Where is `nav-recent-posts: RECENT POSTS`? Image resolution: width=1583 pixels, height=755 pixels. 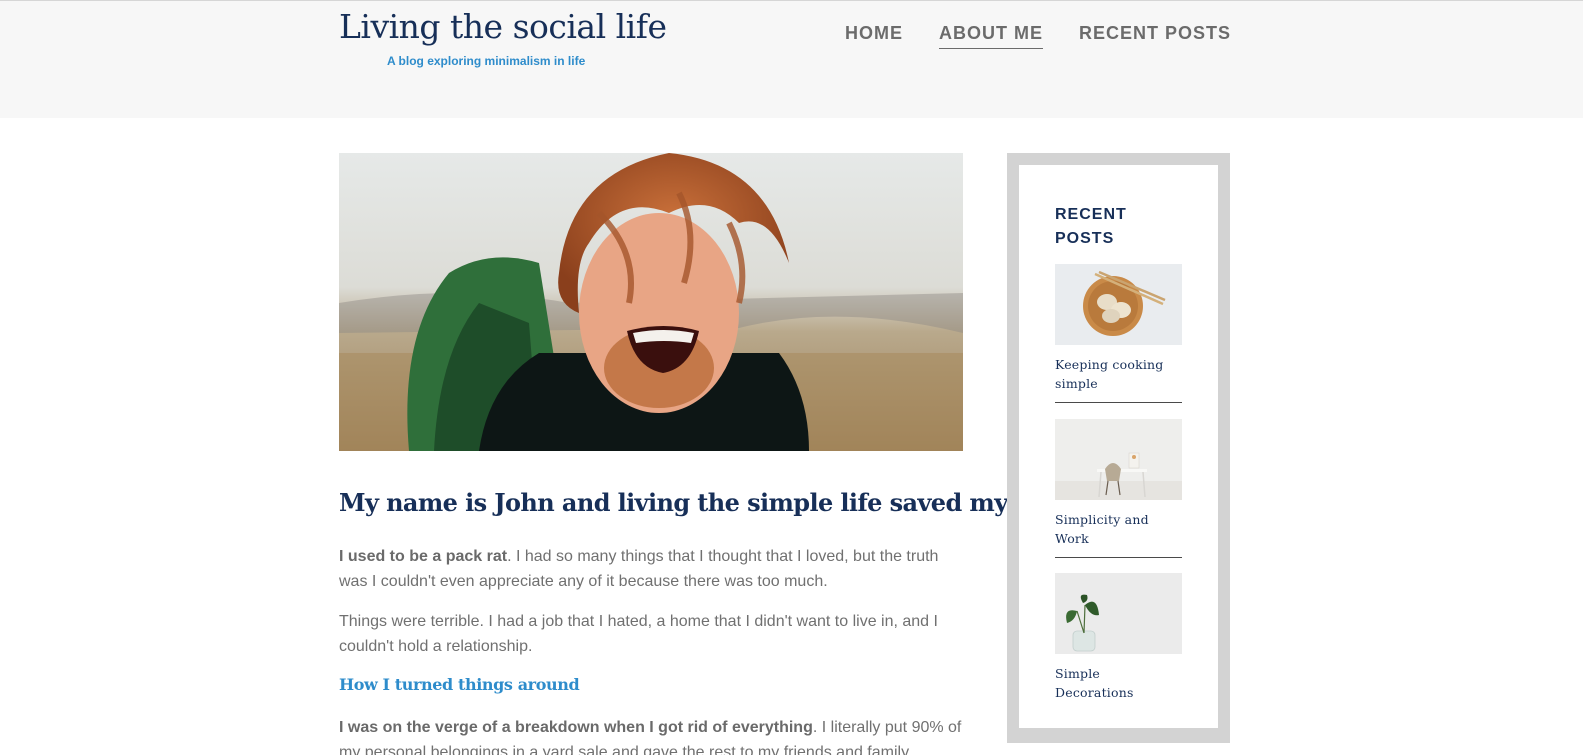
nav-recent-posts: RECENT POSTS is located at coordinates (1155, 36).